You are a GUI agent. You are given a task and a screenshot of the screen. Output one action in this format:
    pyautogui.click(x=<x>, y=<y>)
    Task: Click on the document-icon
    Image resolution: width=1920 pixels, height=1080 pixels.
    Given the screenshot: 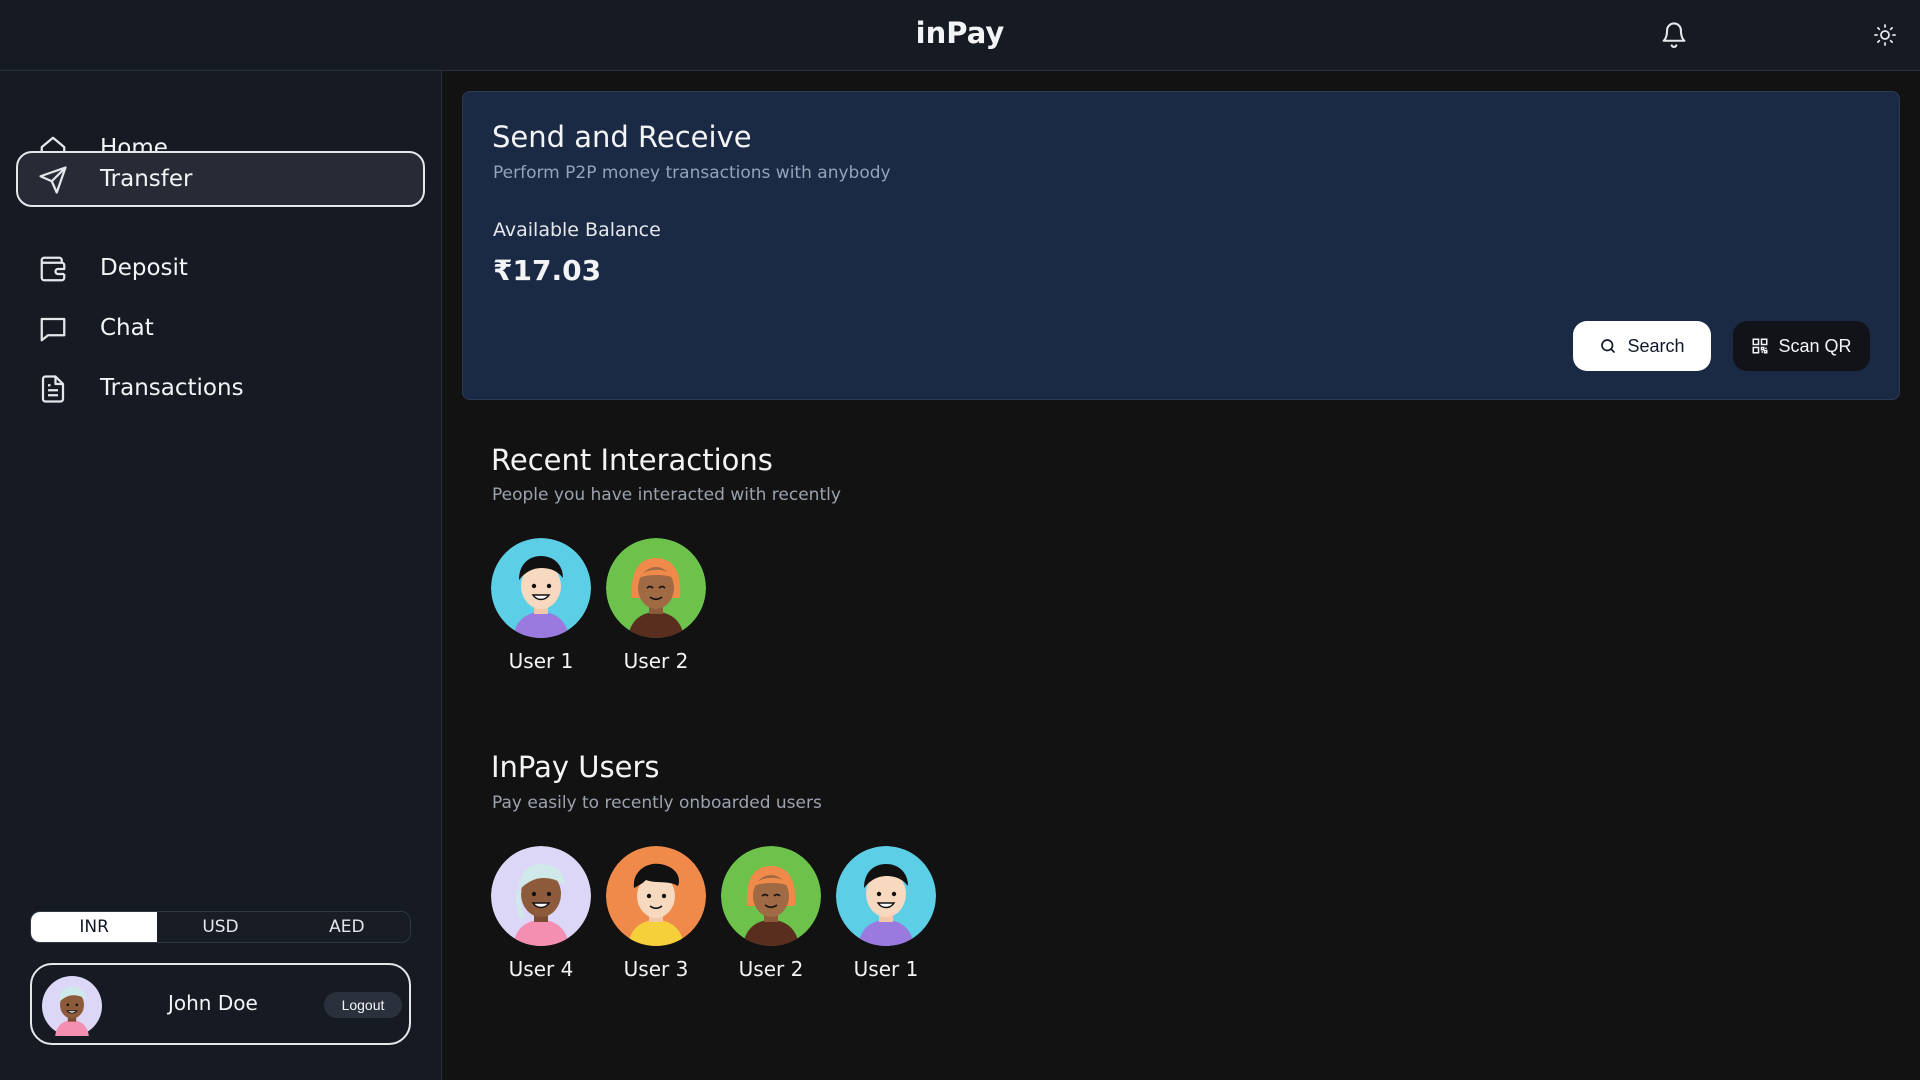 What is the action you would take?
    pyautogui.click(x=53, y=389)
    